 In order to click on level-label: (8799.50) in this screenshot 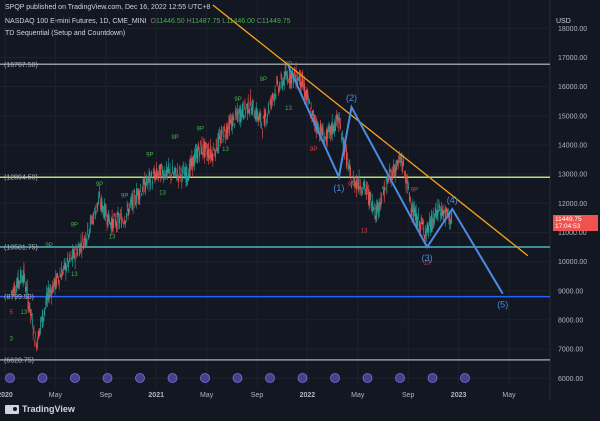, I will do `click(19, 297)`.